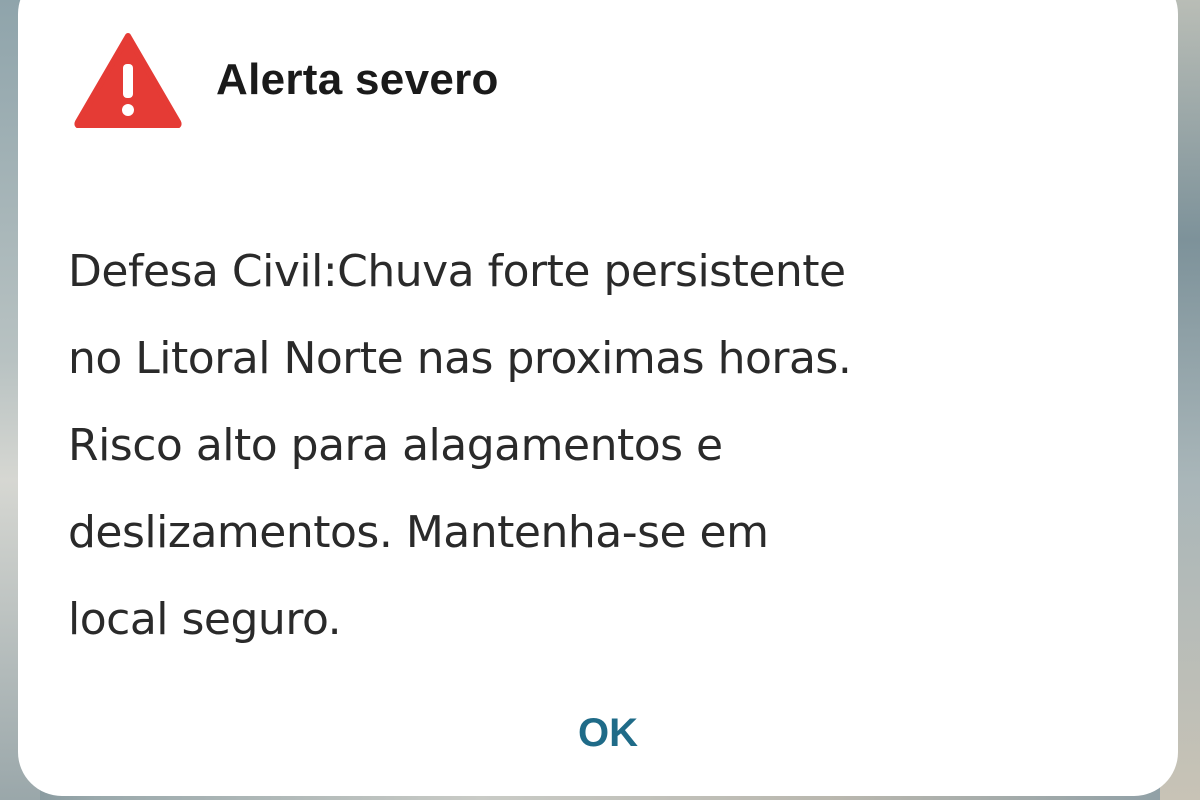 This screenshot has width=1200, height=800. I want to click on warning-triangle-icon, so click(128, 80).